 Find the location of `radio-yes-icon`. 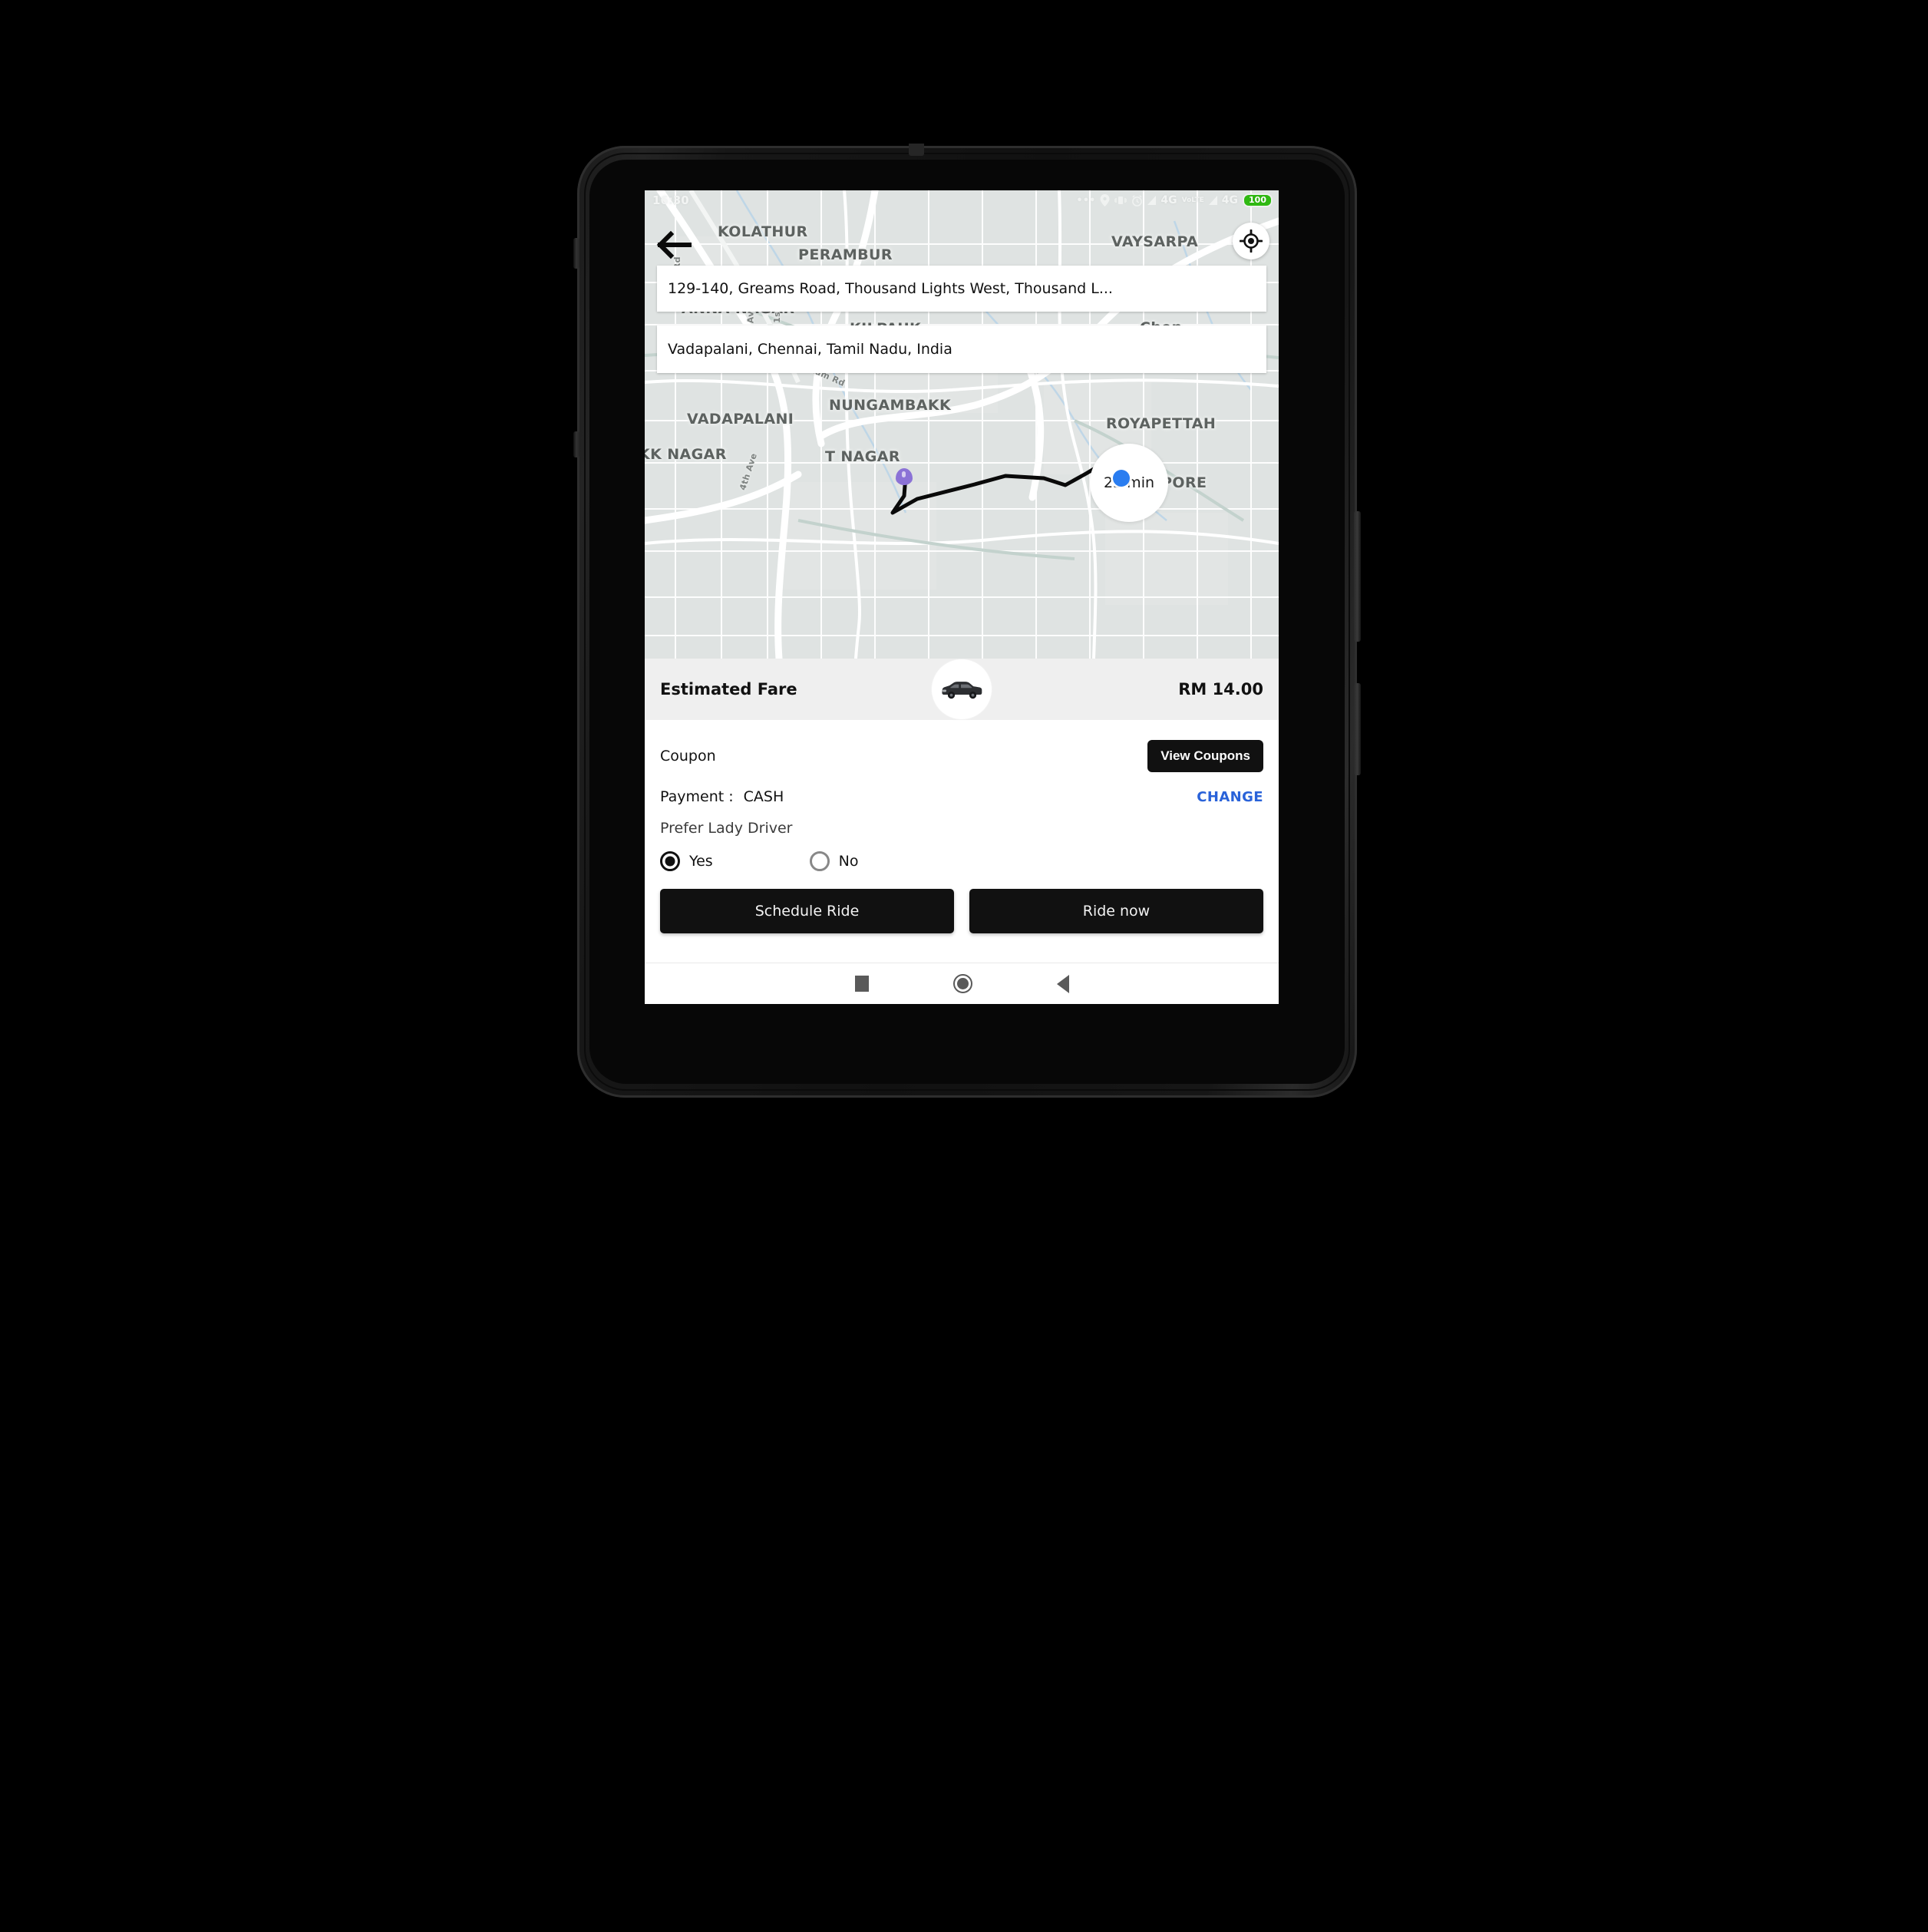

radio-yes-icon is located at coordinates (670, 861).